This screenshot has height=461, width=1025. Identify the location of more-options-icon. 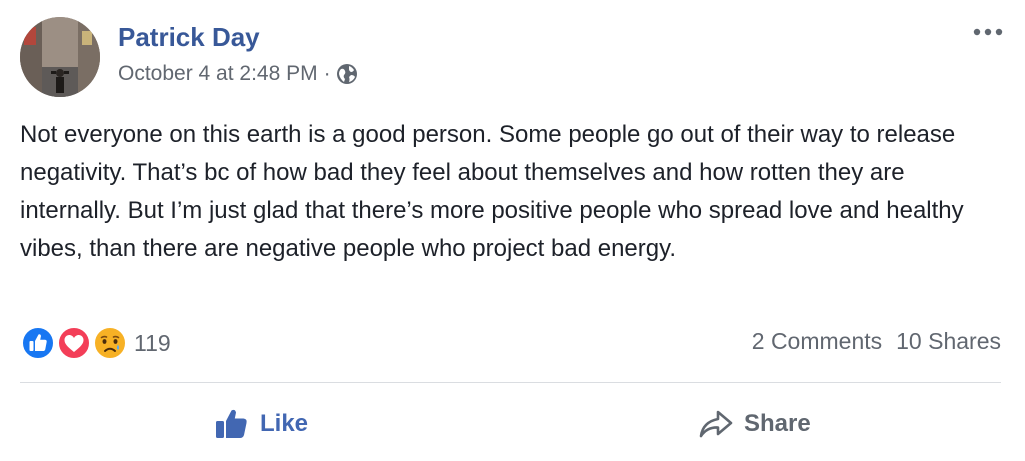
(988, 32).